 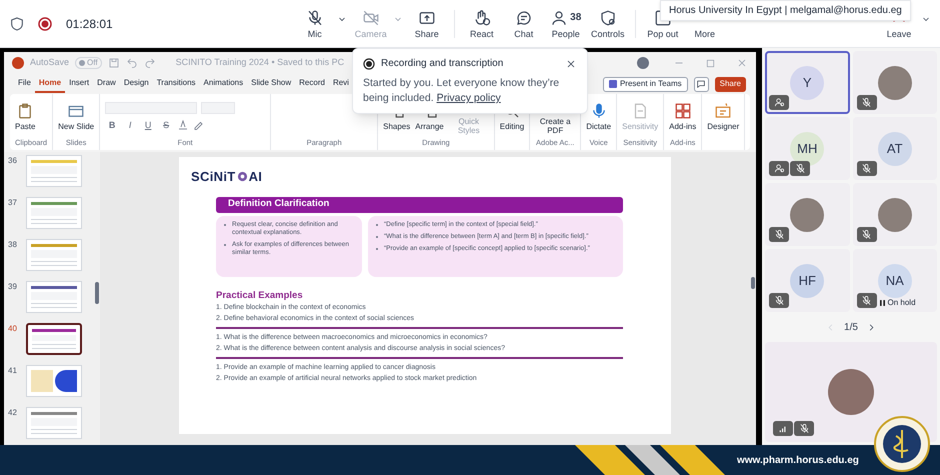 What do you see at coordinates (132, 63) in the screenshot?
I see `undo-icon` at bounding box center [132, 63].